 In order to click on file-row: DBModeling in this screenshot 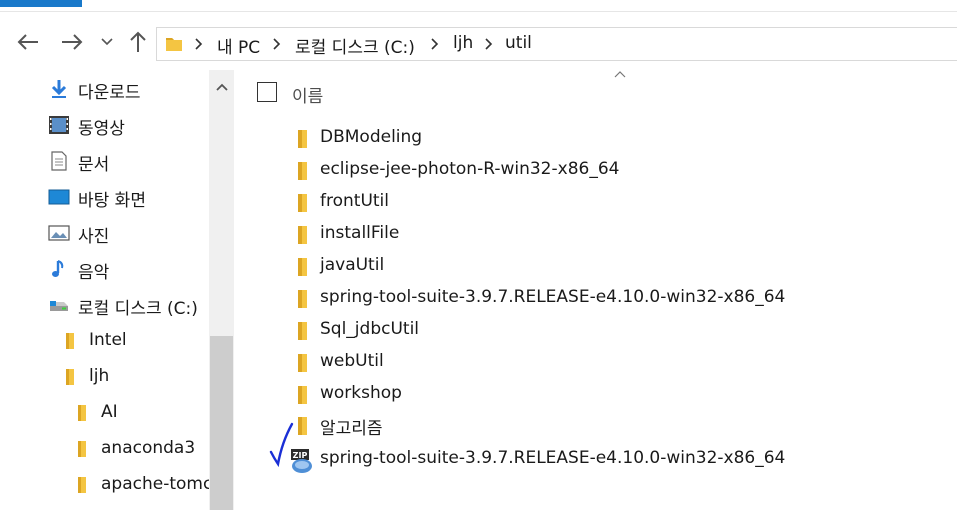, I will do `click(606, 140)`.